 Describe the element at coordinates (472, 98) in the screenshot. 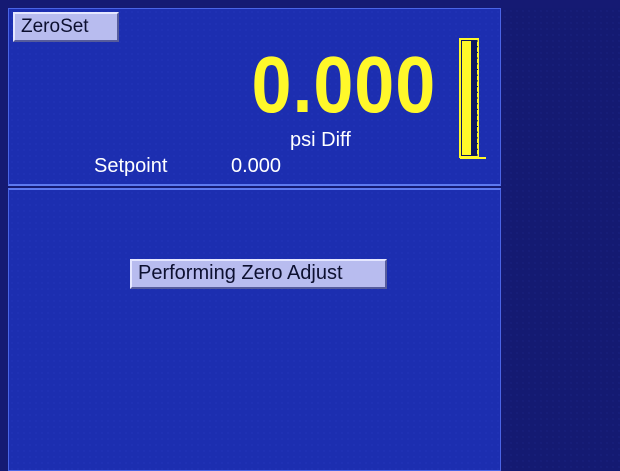

I see `bar-gauge` at that location.